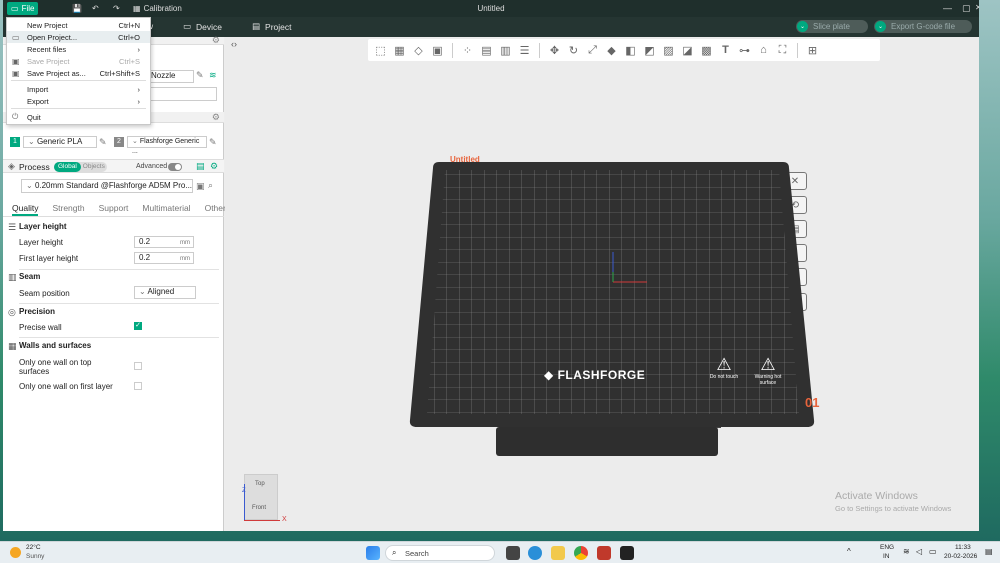  Describe the element at coordinates (966, 8) in the screenshot. I see `maximize-icon: ▢` at that location.